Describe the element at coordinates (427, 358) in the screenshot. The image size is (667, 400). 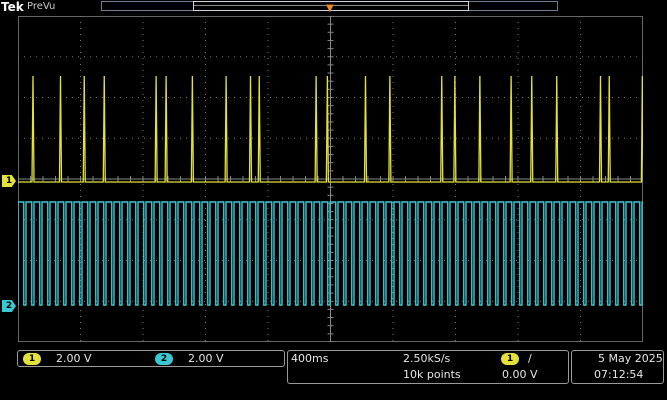
I see `sample-rate: 2.50kS/s` at that location.